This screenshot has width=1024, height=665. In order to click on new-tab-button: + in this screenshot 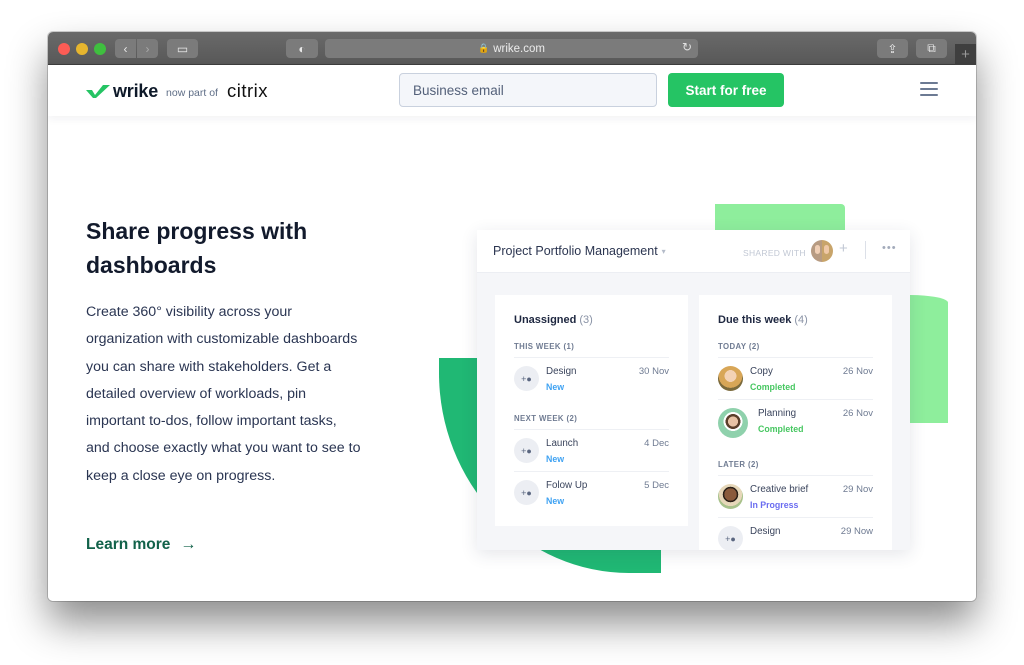, I will do `click(965, 54)`.